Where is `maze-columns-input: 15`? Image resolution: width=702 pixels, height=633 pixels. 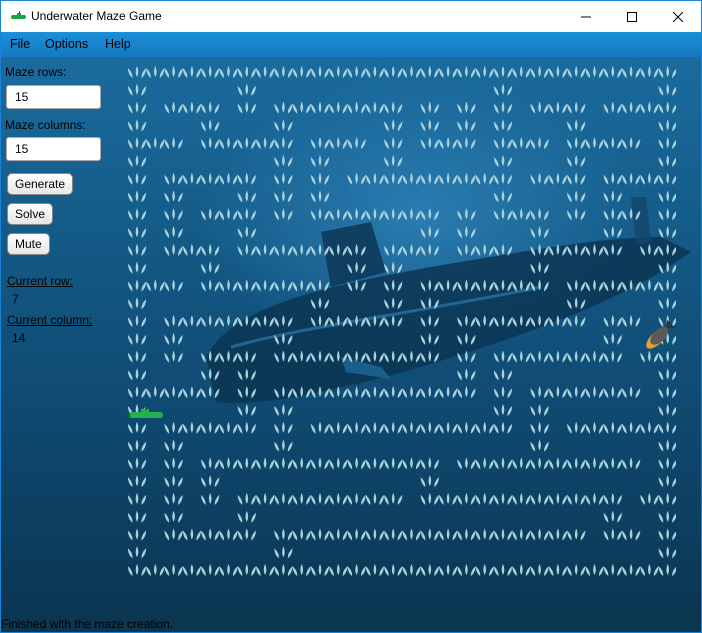
maze-columns-input: 15 is located at coordinates (53, 149).